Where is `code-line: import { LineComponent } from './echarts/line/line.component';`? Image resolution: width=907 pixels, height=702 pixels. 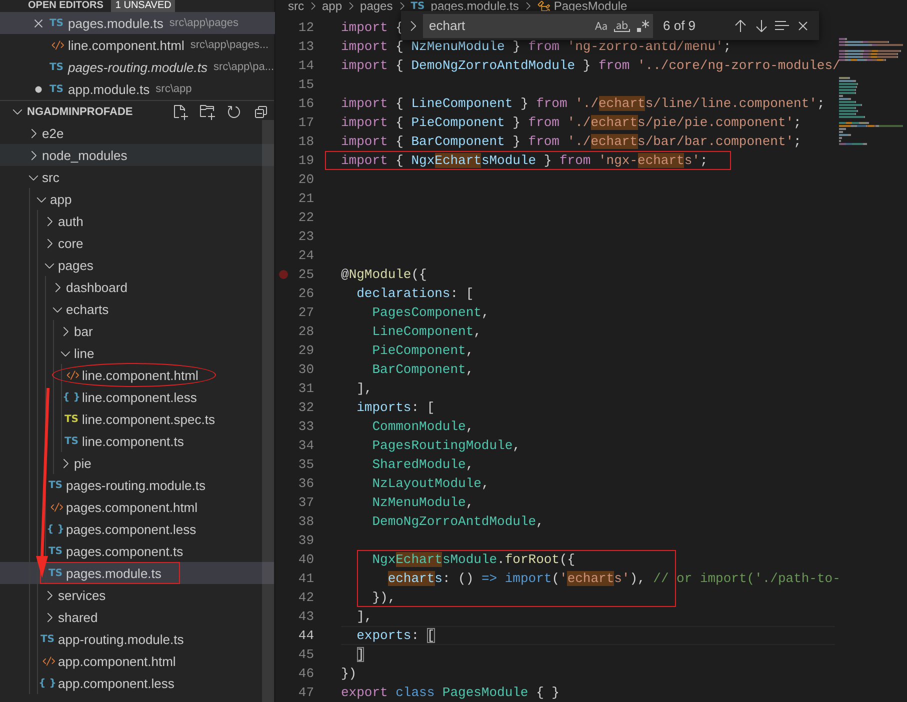
code-line: import { LineComponent } from './echarts/line/line.component'; is located at coordinates (583, 103).